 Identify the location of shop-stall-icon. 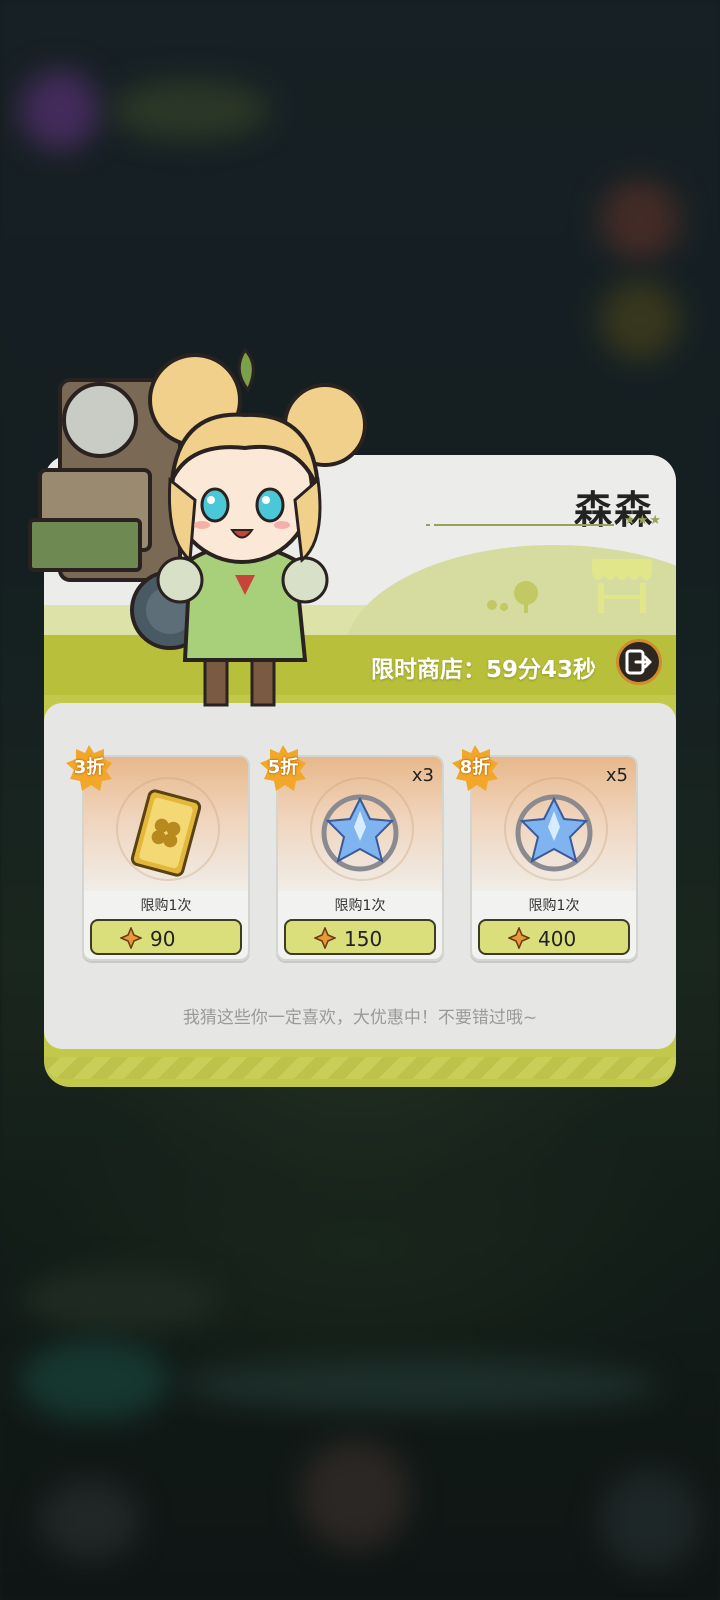
(622, 586).